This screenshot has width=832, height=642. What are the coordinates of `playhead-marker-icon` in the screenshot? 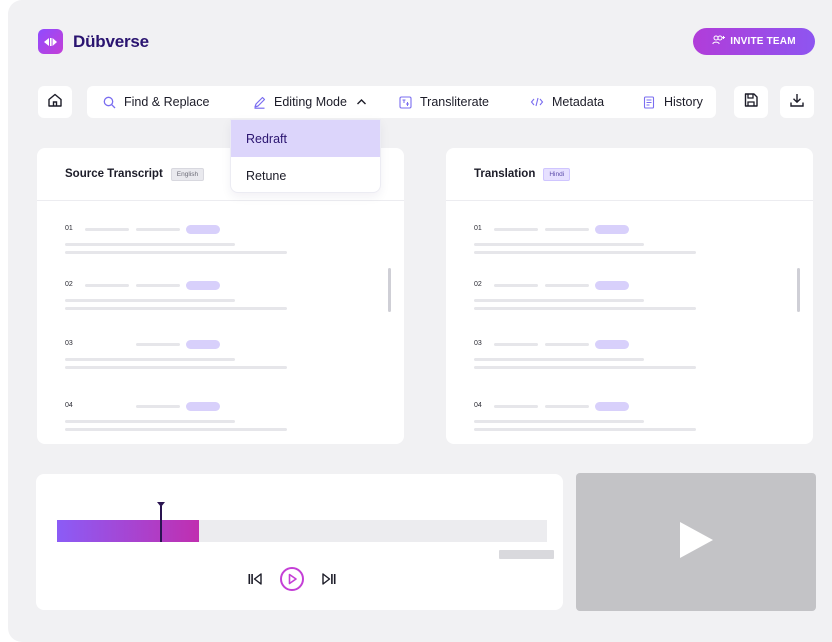 It's located at (160, 504).